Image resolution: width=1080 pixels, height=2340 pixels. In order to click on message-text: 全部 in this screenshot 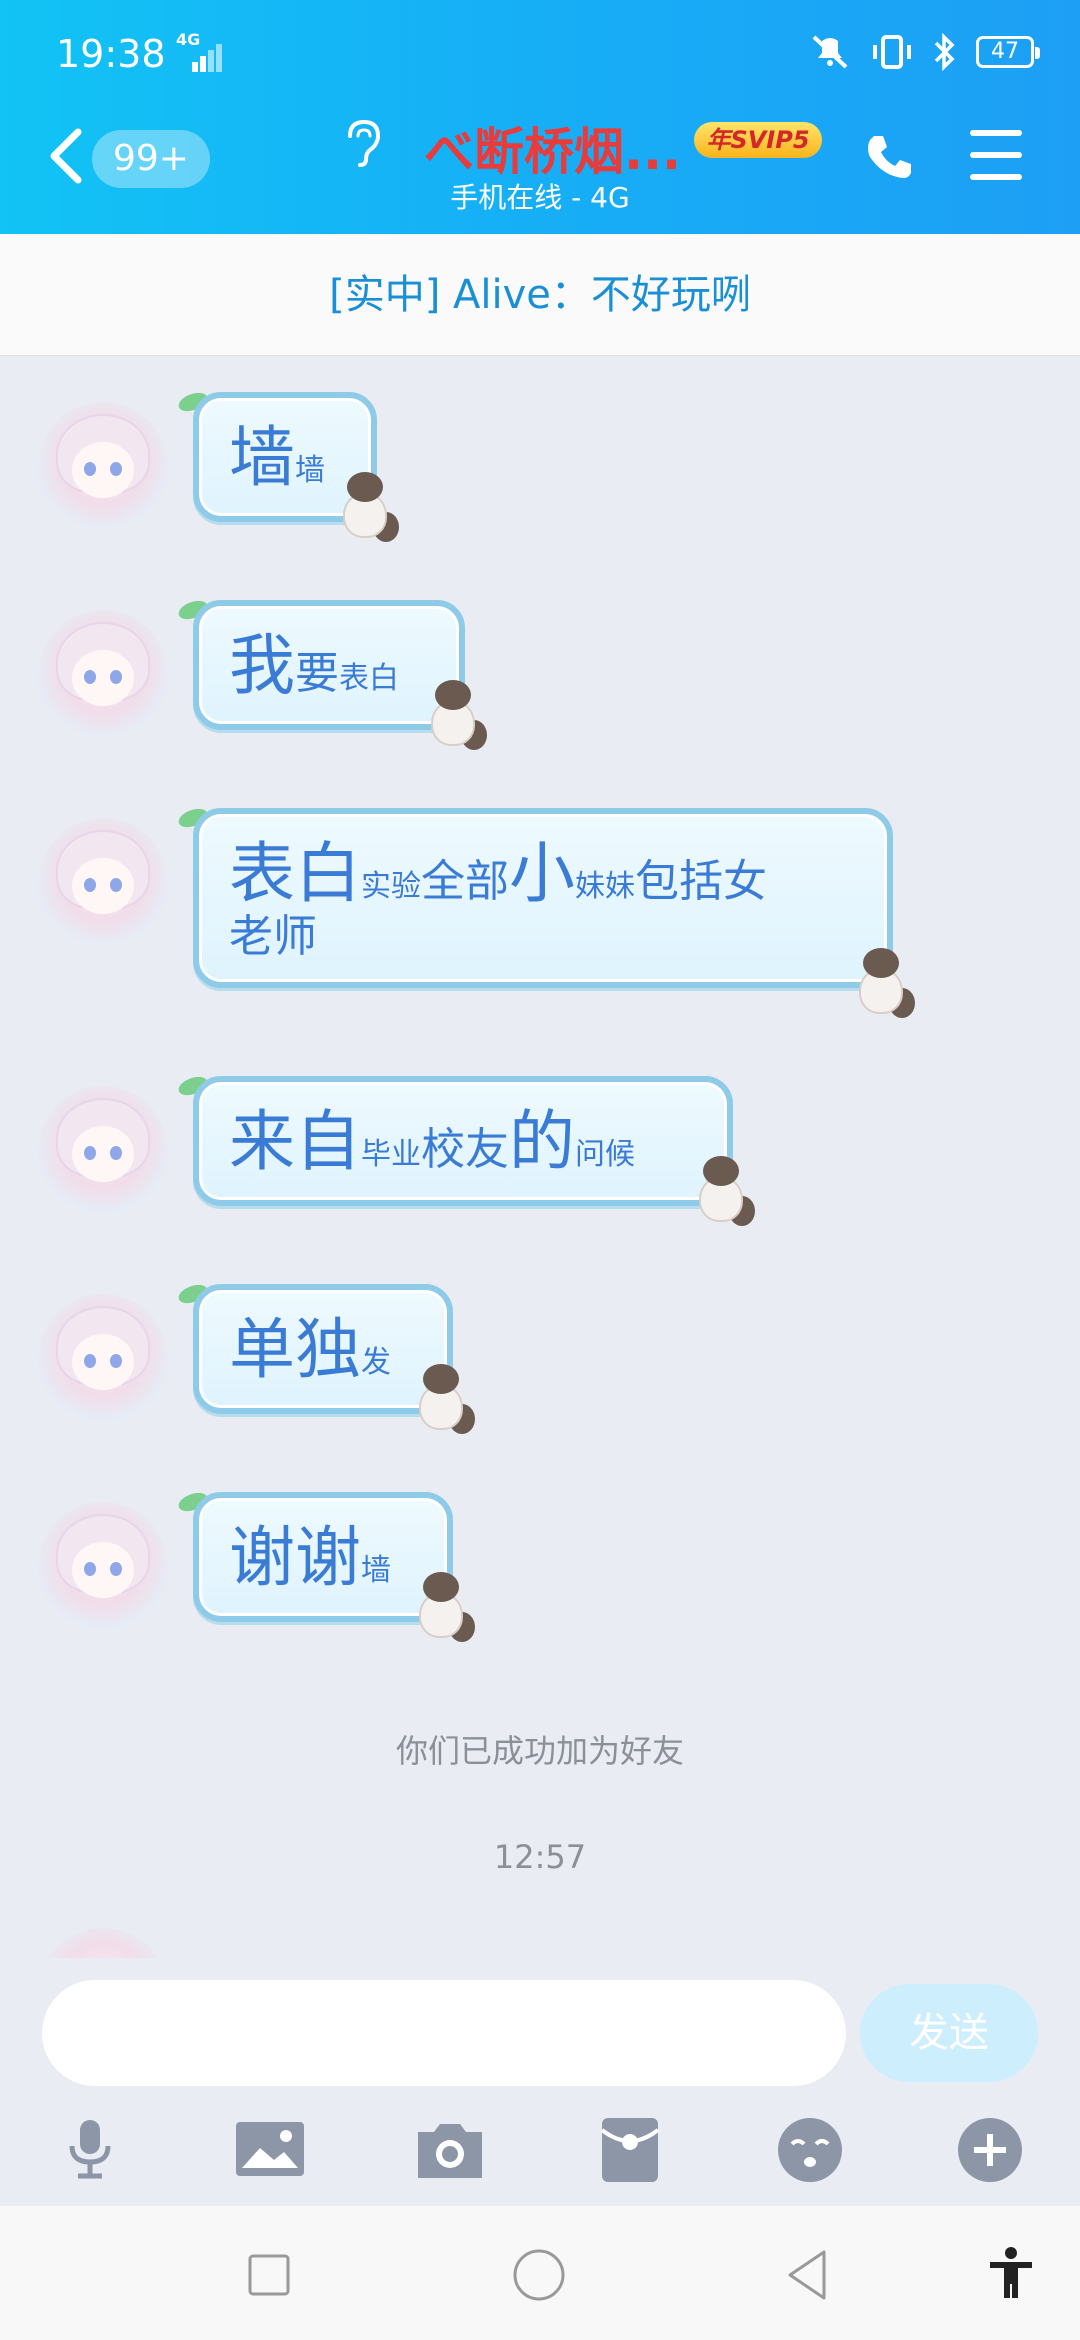, I will do `click(465, 881)`.